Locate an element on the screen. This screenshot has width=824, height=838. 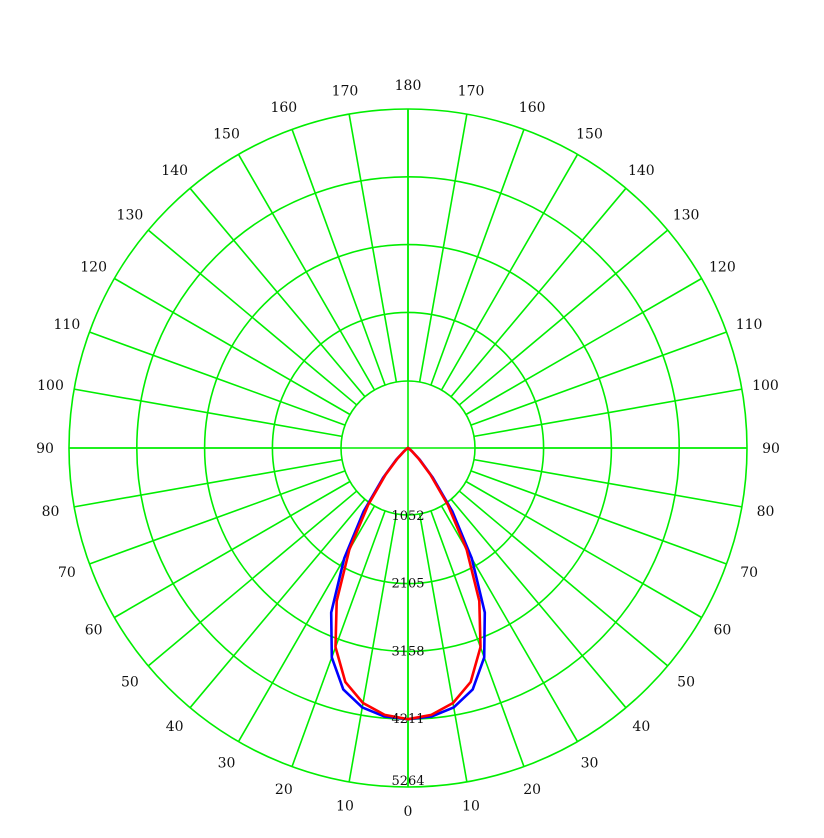
radial-tick-label: 4211 is located at coordinates (407, 719).